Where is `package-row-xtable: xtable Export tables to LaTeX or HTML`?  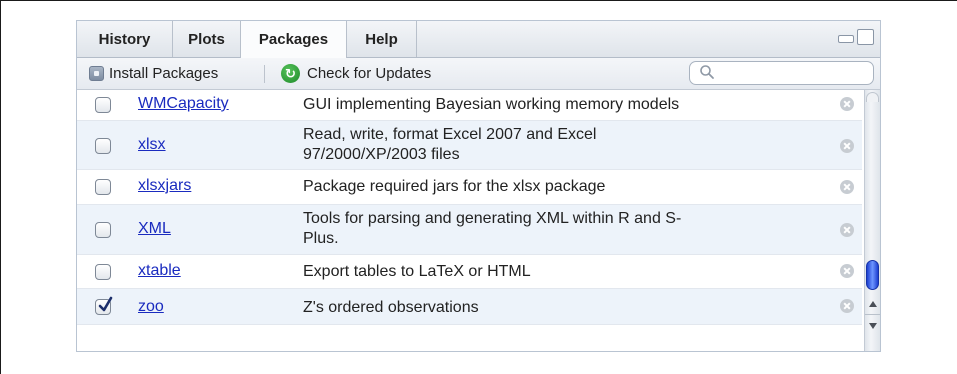 package-row-xtable: xtable Export tables to LaTeX or HTML is located at coordinates (469, 272).